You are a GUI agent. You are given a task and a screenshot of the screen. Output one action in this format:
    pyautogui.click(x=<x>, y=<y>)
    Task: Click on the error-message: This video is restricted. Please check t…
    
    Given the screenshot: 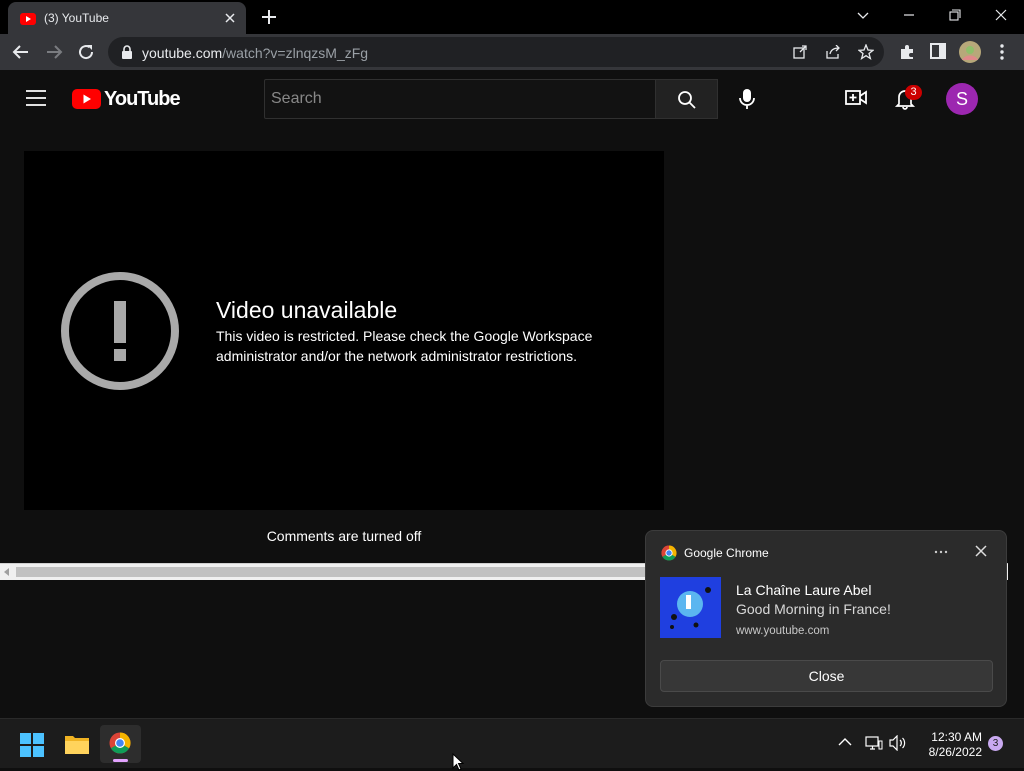 What is the action you would take?
    pyautogui.click(x=404, y=346)
    